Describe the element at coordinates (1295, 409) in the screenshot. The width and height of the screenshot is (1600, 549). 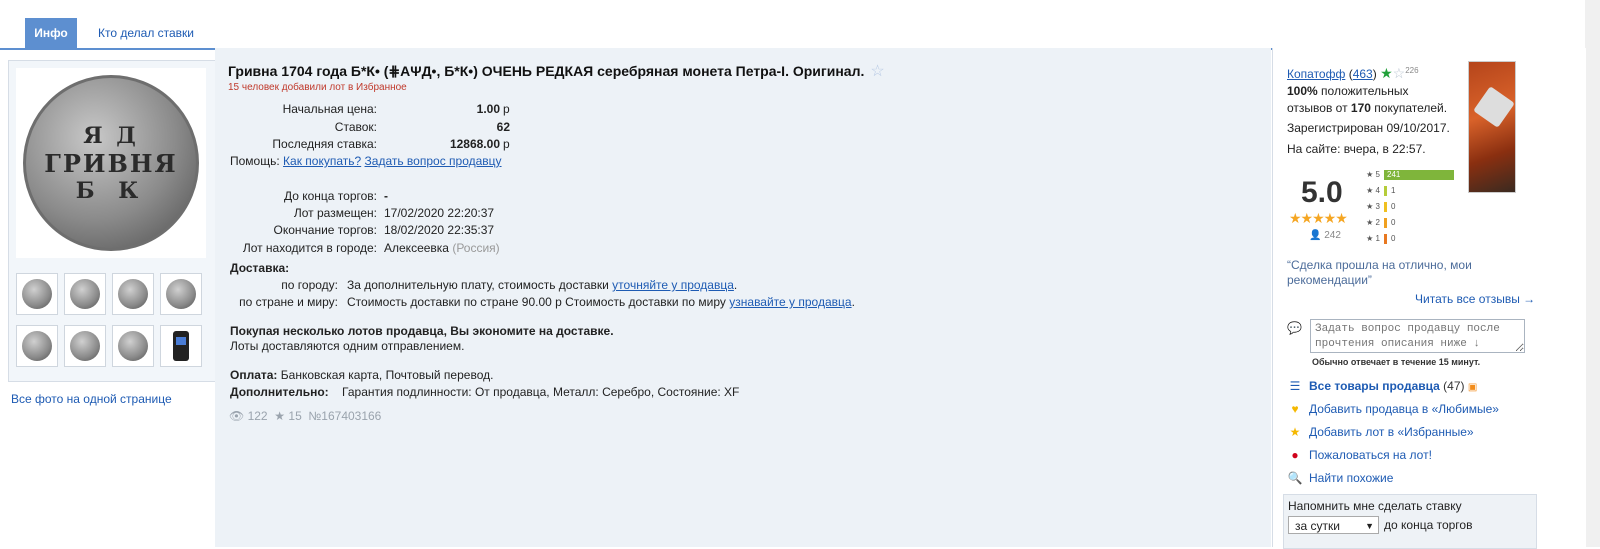
I see `heart-icon: ♥` at that location.